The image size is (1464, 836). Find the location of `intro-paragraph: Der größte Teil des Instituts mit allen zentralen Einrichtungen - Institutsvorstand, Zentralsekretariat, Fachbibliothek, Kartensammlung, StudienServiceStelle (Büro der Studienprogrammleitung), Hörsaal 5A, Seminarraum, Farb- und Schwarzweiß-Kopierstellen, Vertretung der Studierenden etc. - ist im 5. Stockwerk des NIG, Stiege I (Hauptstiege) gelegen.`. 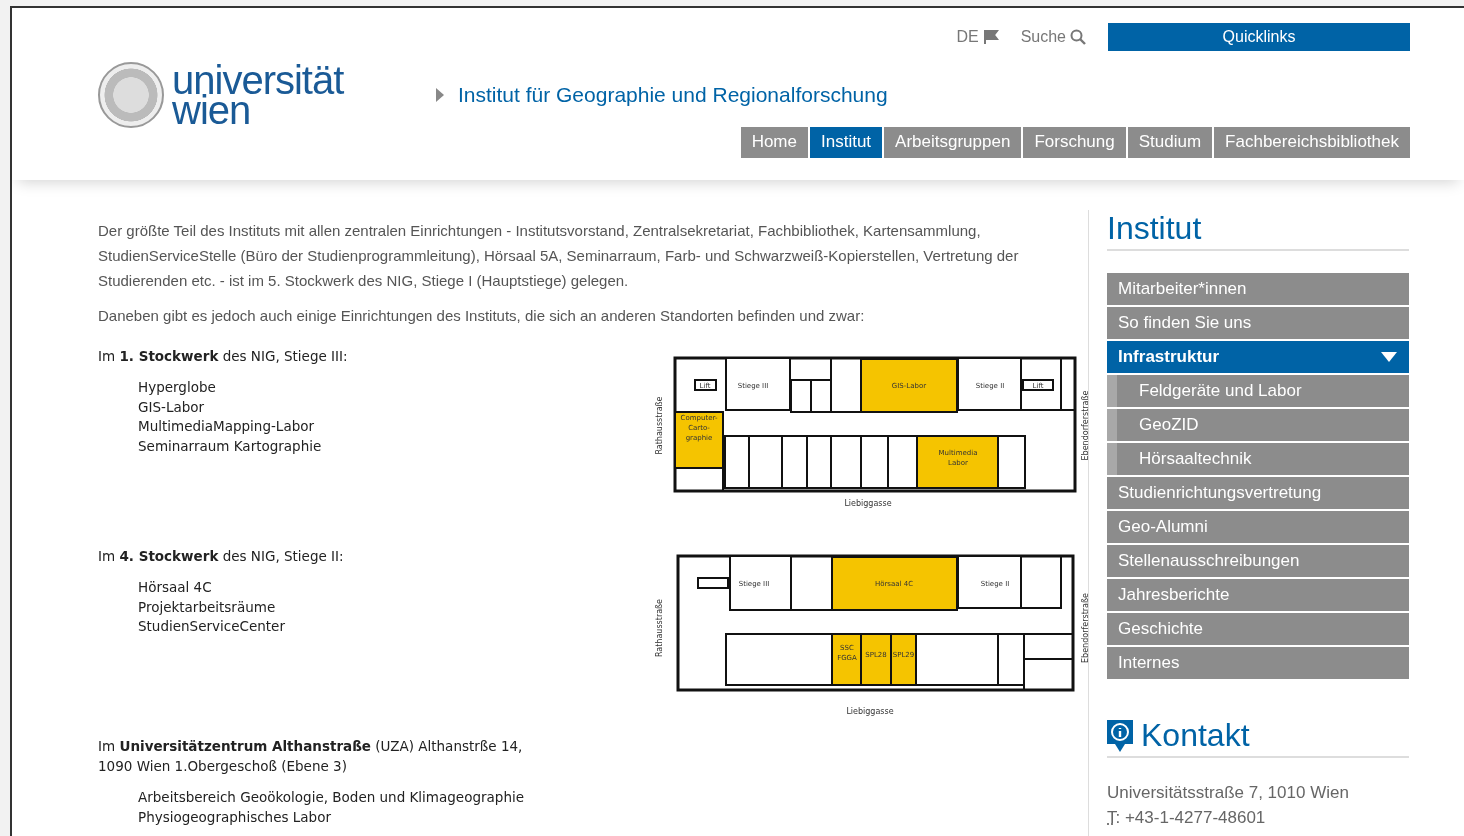

intro-paragraph: Der größte Teil des Instituts mit allen zentralen Einrichtungen - Institutsvorstand, Zentralsekretariat, Fachbibliothek, Kartensammlung, StudienServiceStelle (Büro der Studienprogrammleitung), Hörsaal 5A, Seminarraum, Farb- und Schwarzweiß-Kopierstellen, Vertretung der Studierenden etc. - ist im 5. Stockwerk des NIG, Stiege I (Hauptstiege) gelegen. is located at coordinates (559, 256).